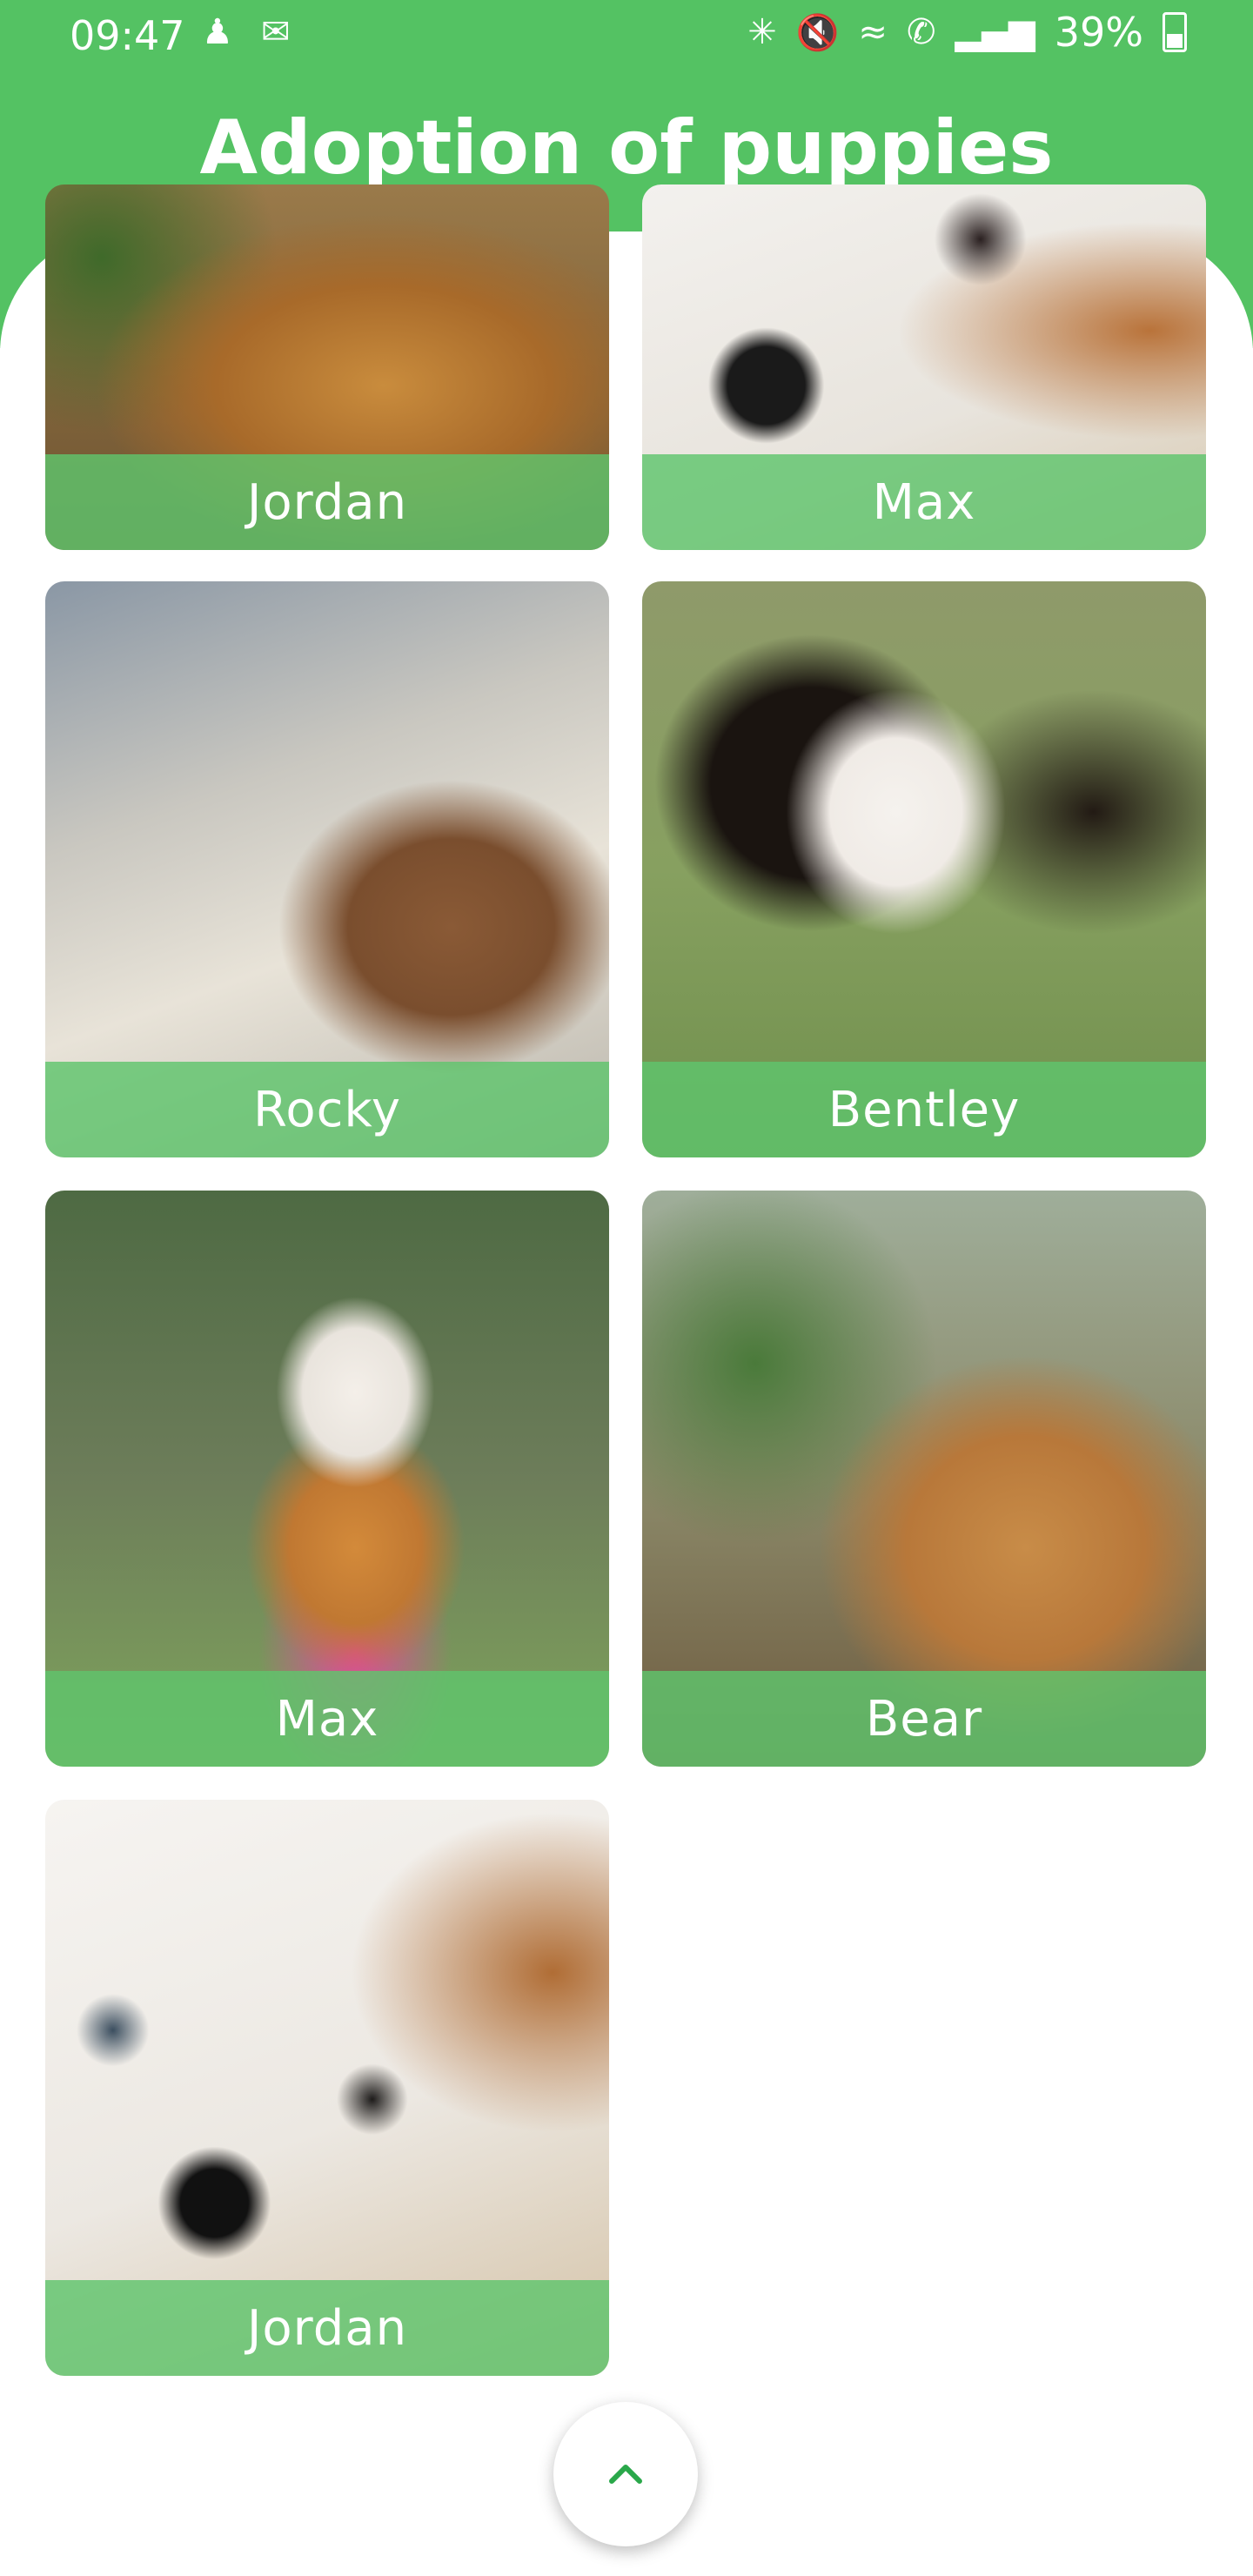 The image size is (1253, 2576). I want to click on mute-icon: 🔇, so click(817, 32).